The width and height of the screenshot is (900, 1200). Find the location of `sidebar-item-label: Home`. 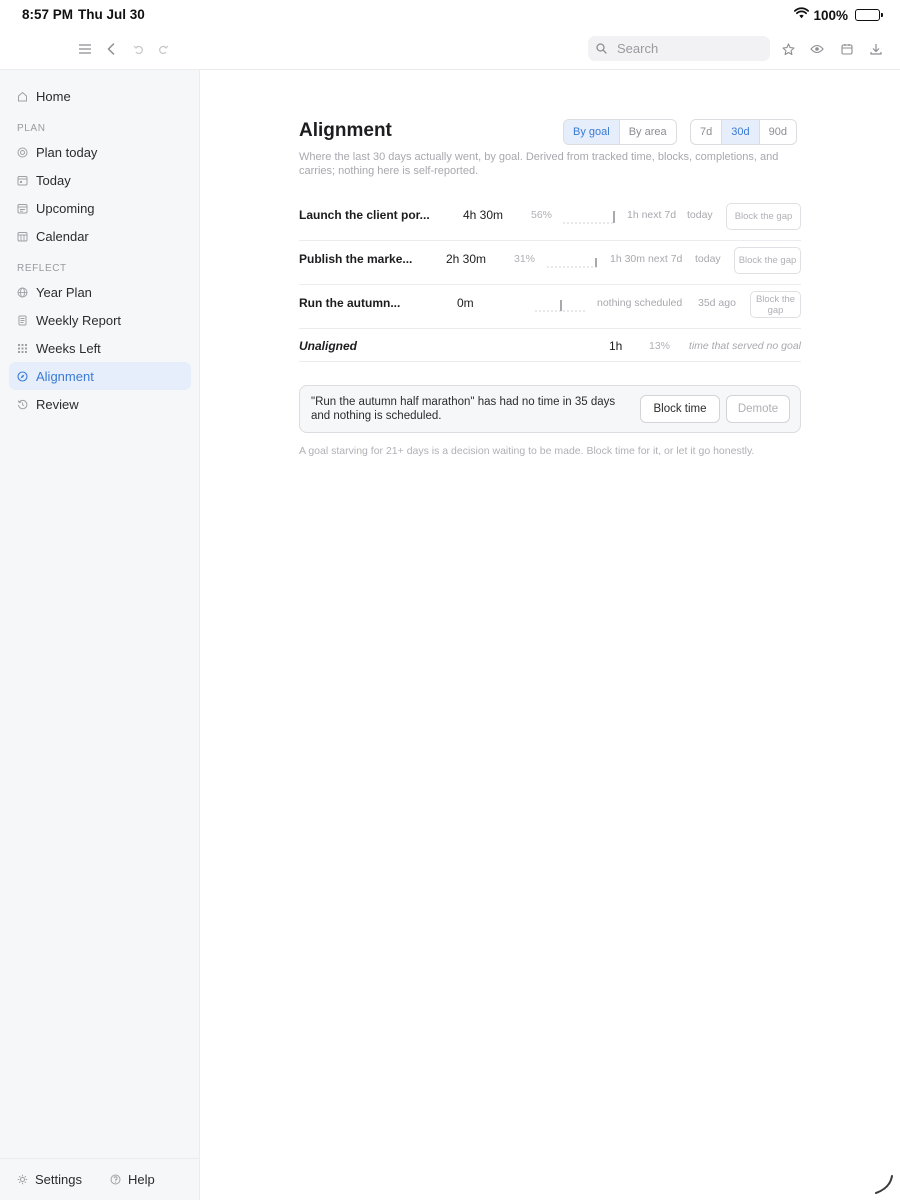

sidebar-item-label: Home is located at coordinates (53, 96).